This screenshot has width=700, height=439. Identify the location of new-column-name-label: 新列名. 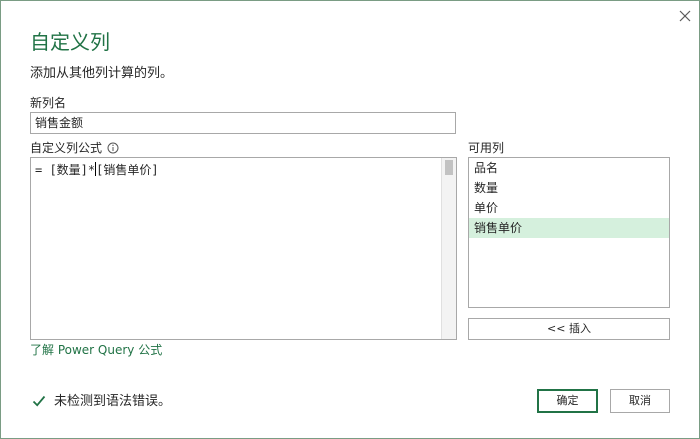
(48, 103).